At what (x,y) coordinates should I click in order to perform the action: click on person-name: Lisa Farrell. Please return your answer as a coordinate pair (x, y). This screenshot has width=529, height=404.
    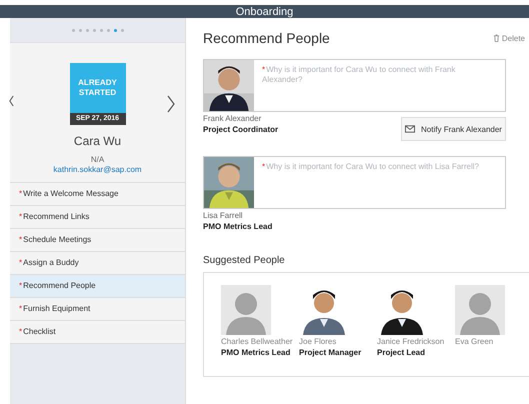
    Looking at the image, I should click on (223, 215).